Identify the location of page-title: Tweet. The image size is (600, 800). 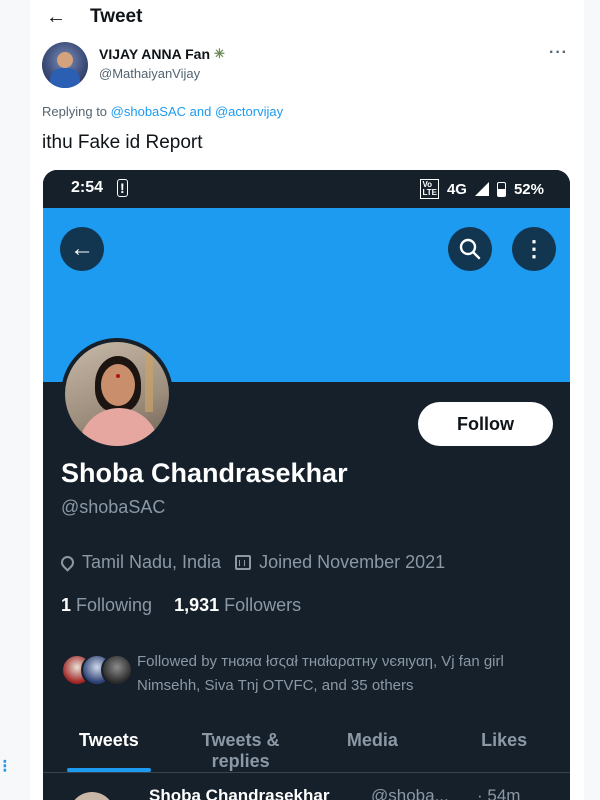
(116, 16).